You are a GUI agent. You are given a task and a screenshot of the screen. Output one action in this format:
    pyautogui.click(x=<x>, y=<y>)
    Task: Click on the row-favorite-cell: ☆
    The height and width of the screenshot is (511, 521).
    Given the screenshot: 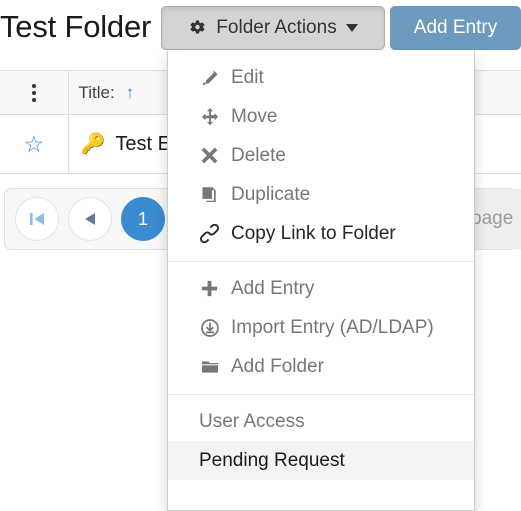 What is the action you would take?
    pyautogui.click(x=34, y=144)
    